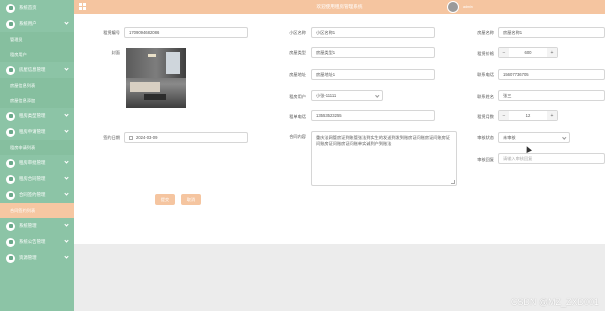  Describe the element at coordinates (504, 52) in the screenshot. I see `rent-decrement-button: −` at that location.